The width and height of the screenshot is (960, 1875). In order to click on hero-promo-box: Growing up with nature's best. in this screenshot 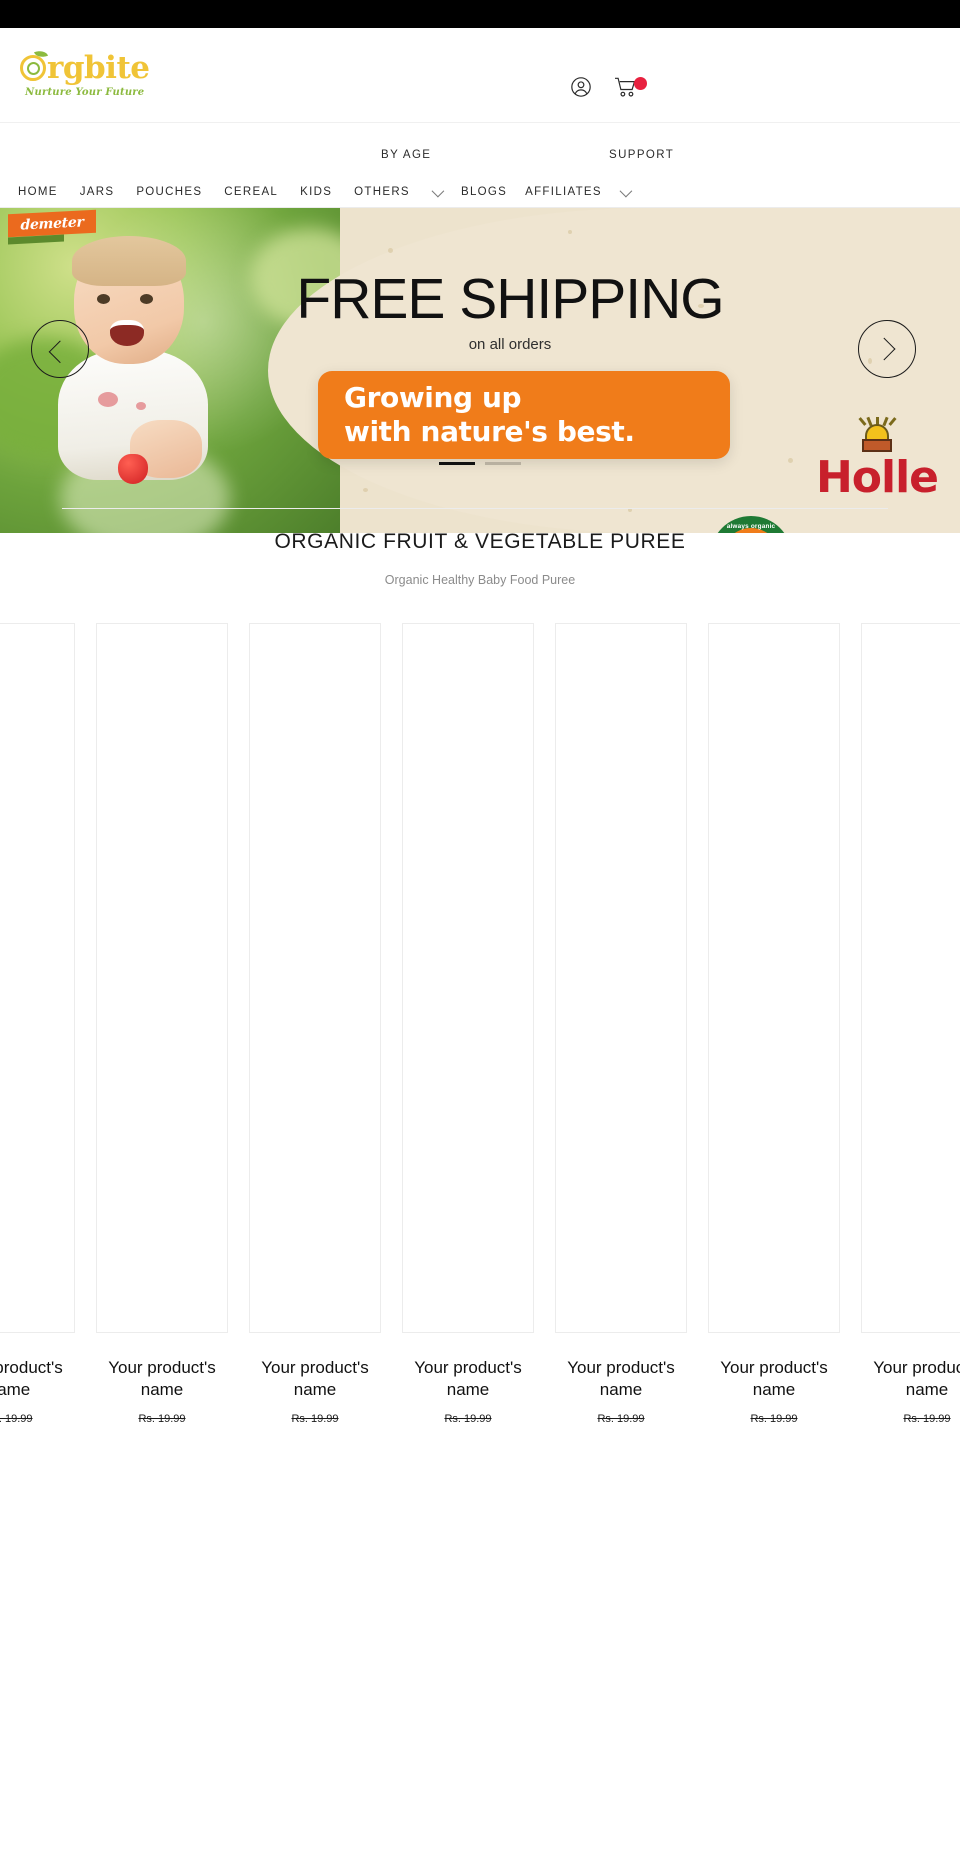, I will do `click(524, 415)`.